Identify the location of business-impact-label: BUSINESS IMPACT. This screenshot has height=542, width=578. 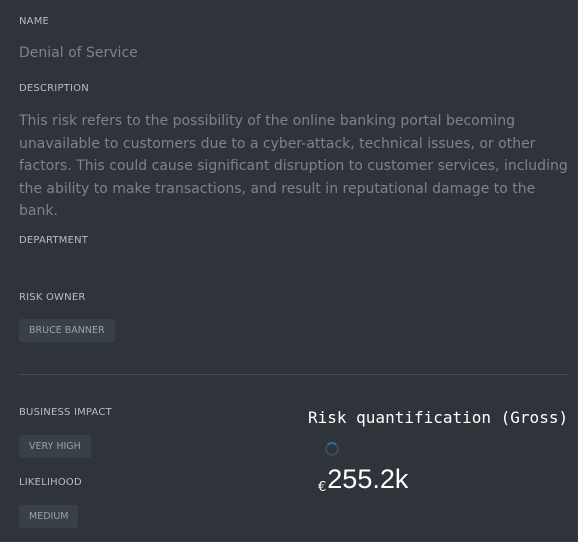
(65, 412).